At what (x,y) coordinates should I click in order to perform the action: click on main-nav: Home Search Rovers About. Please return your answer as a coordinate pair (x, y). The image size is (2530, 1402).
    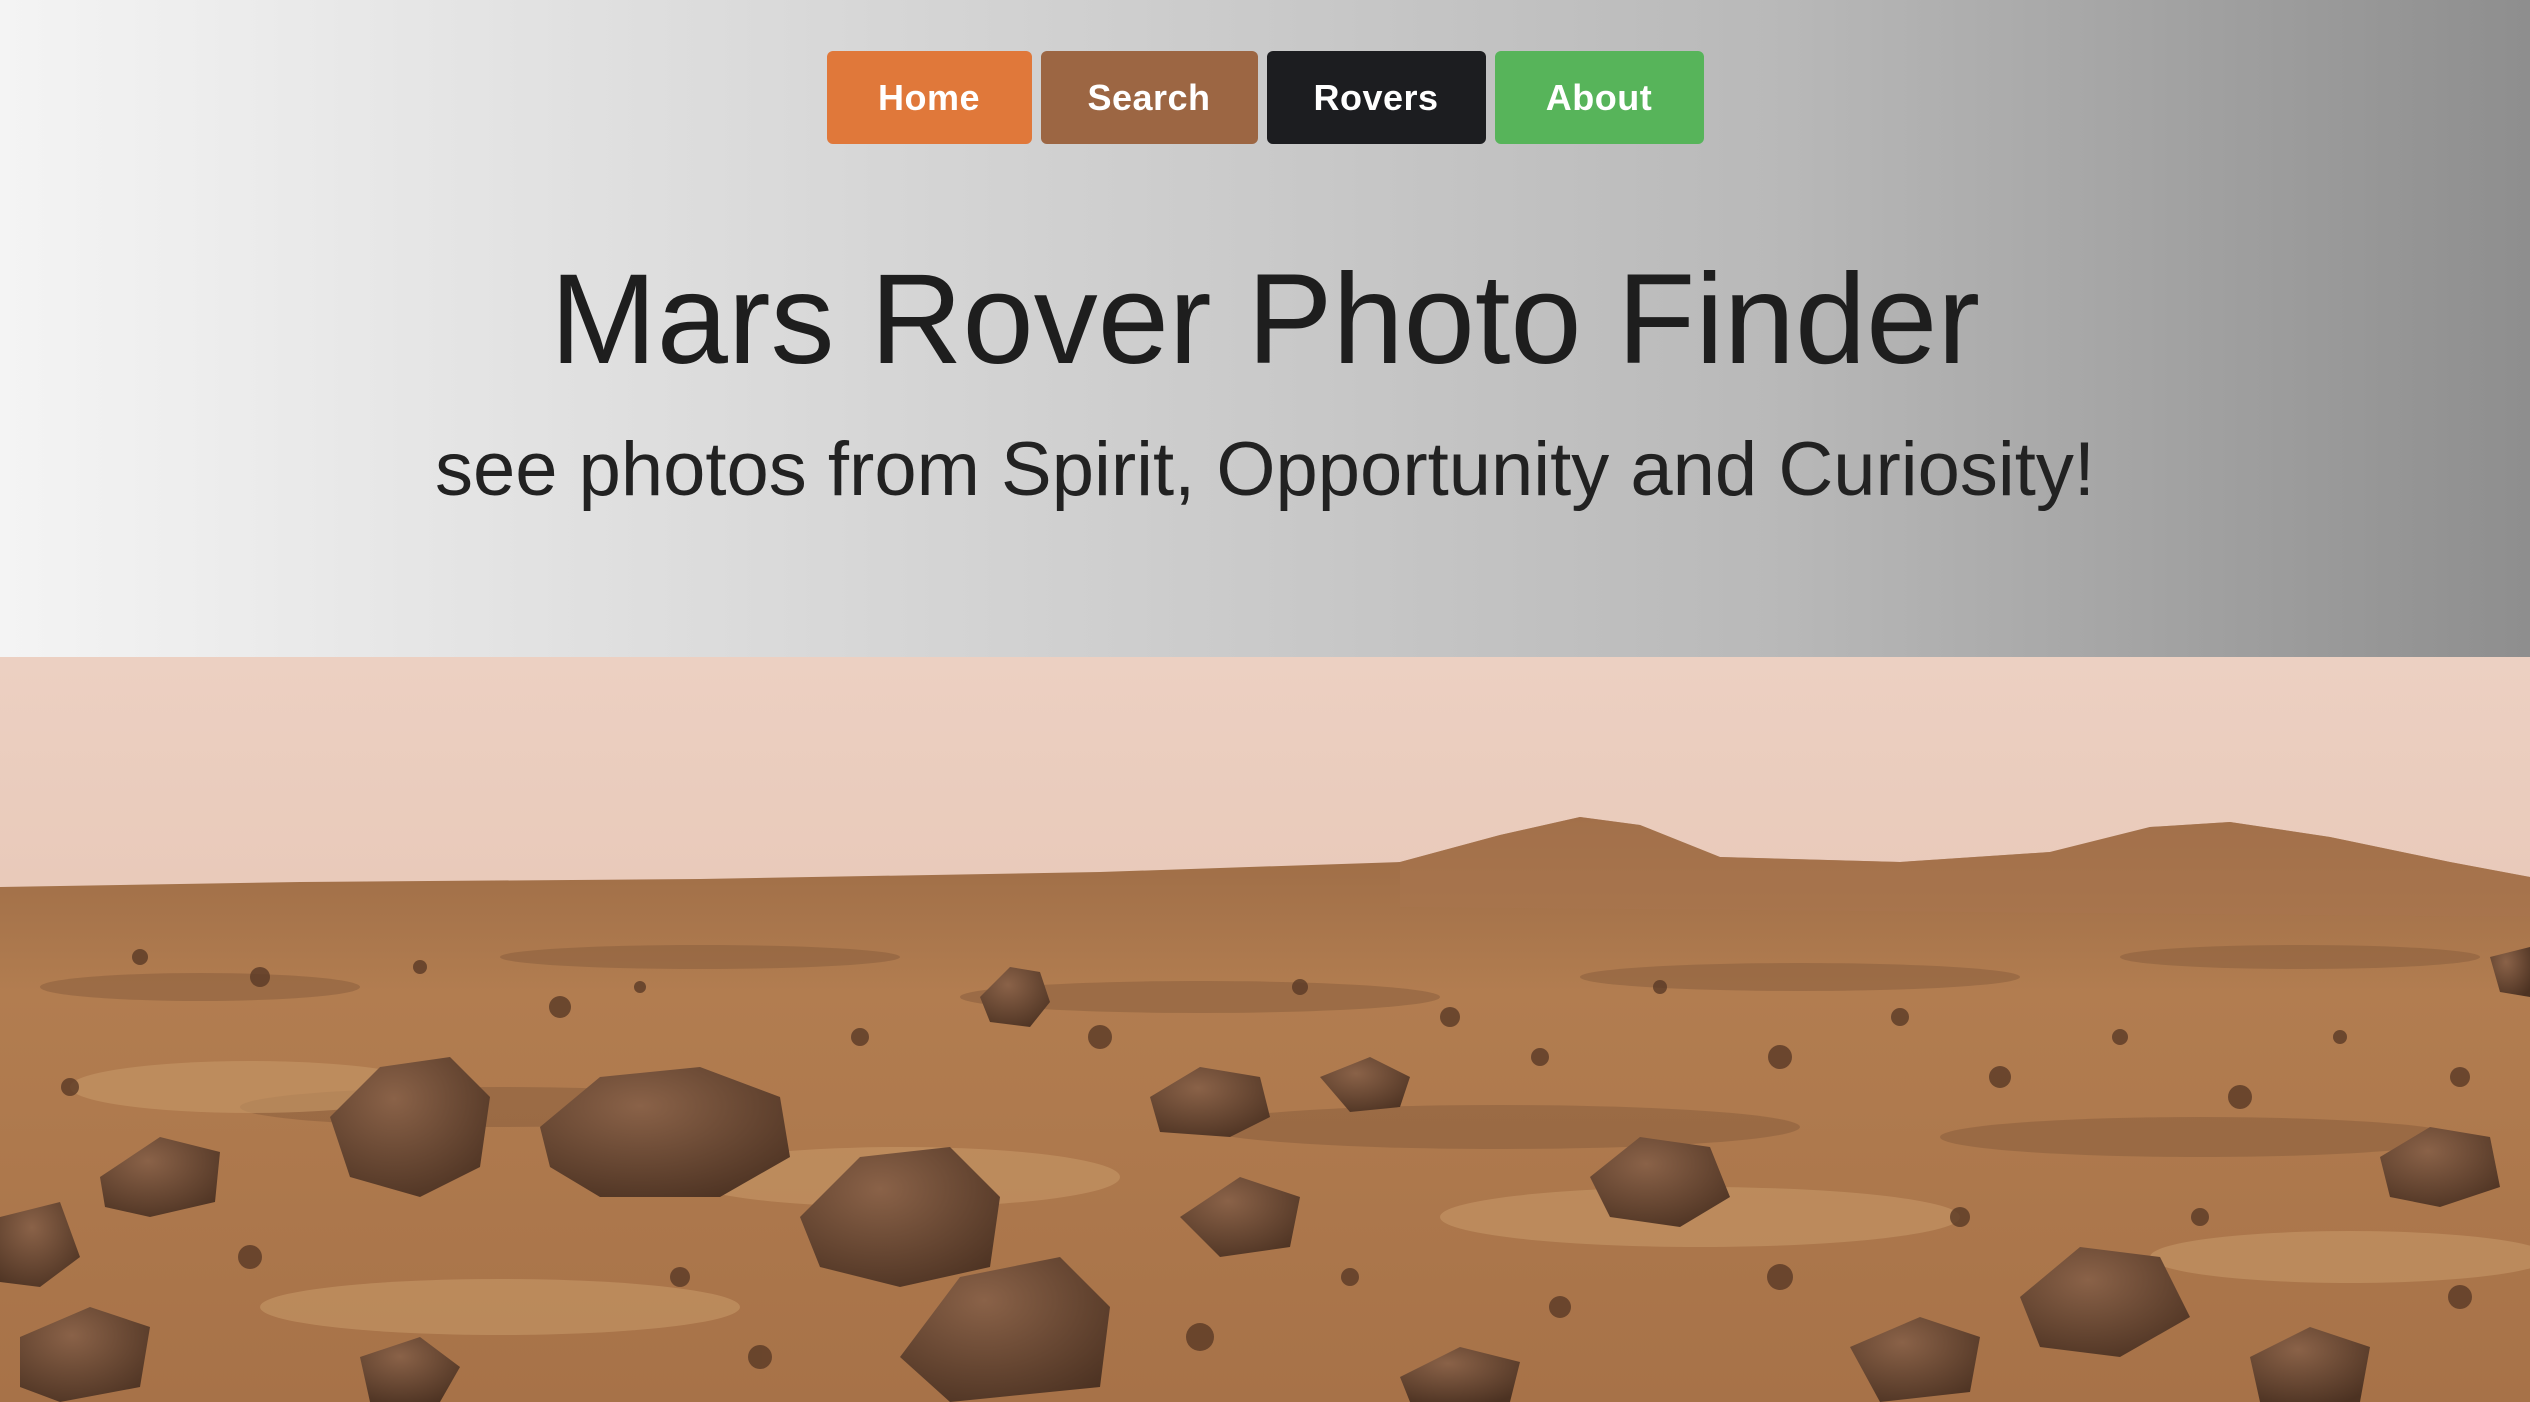
    Looking at the image, I should click on (1265, 97).